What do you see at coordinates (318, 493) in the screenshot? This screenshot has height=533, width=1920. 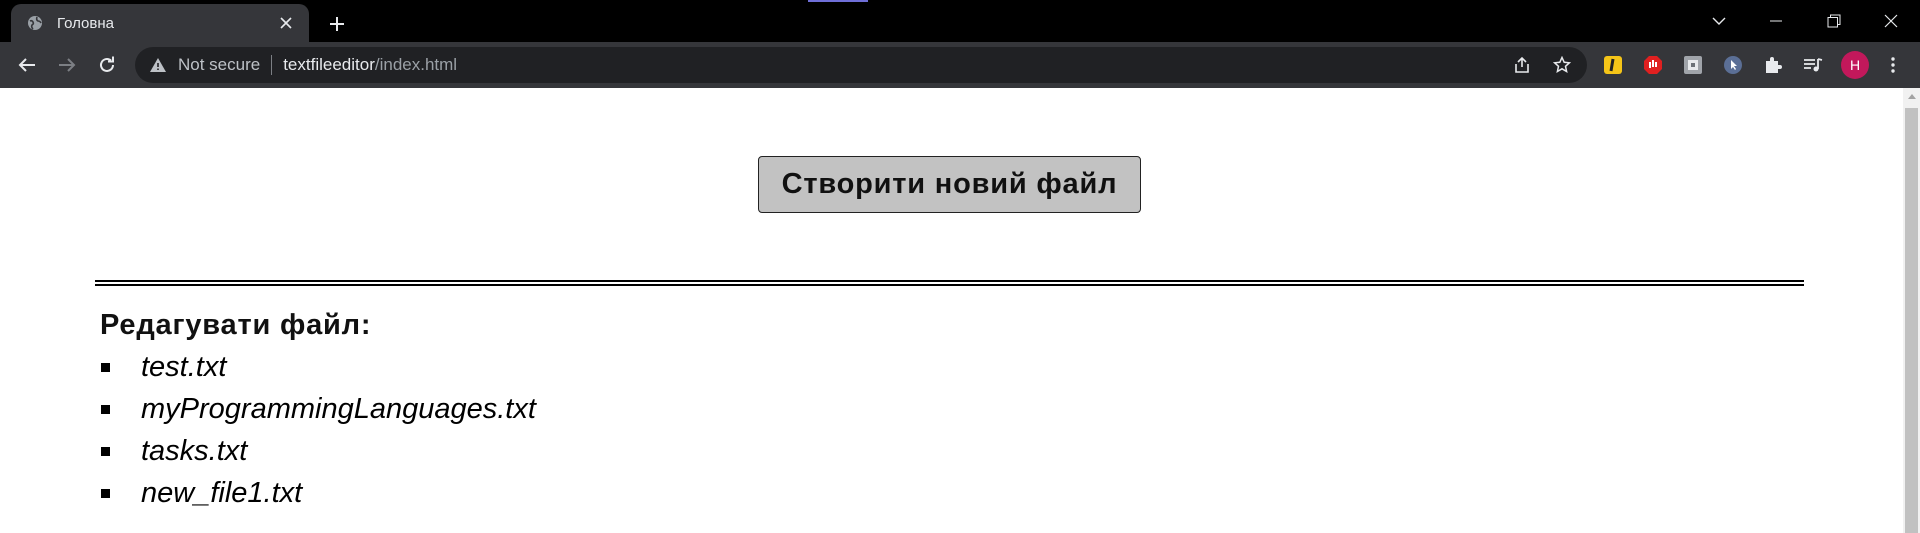 I see `list-item: new_file1.txt` at bounding box center [318, 493].